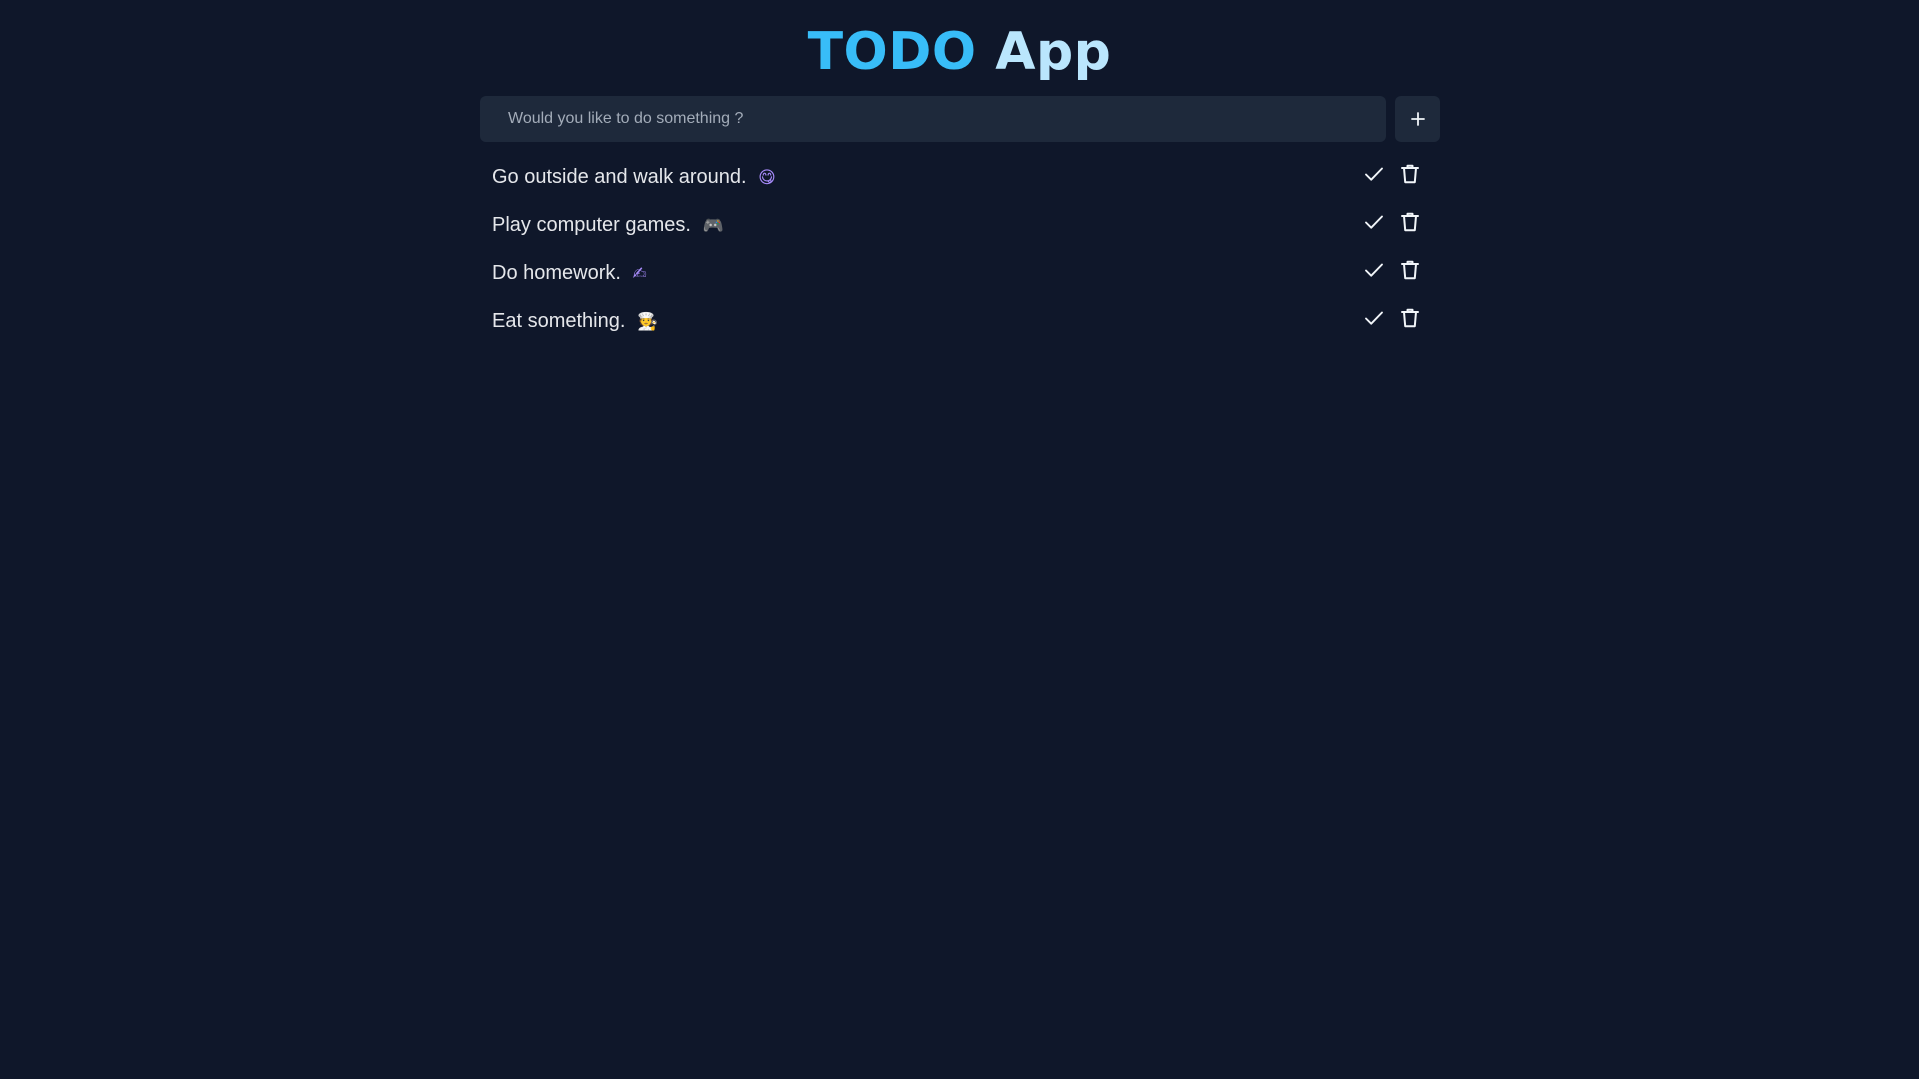 The image size is (1919, 1079). I want to click on todo-input, so click(933, 119).